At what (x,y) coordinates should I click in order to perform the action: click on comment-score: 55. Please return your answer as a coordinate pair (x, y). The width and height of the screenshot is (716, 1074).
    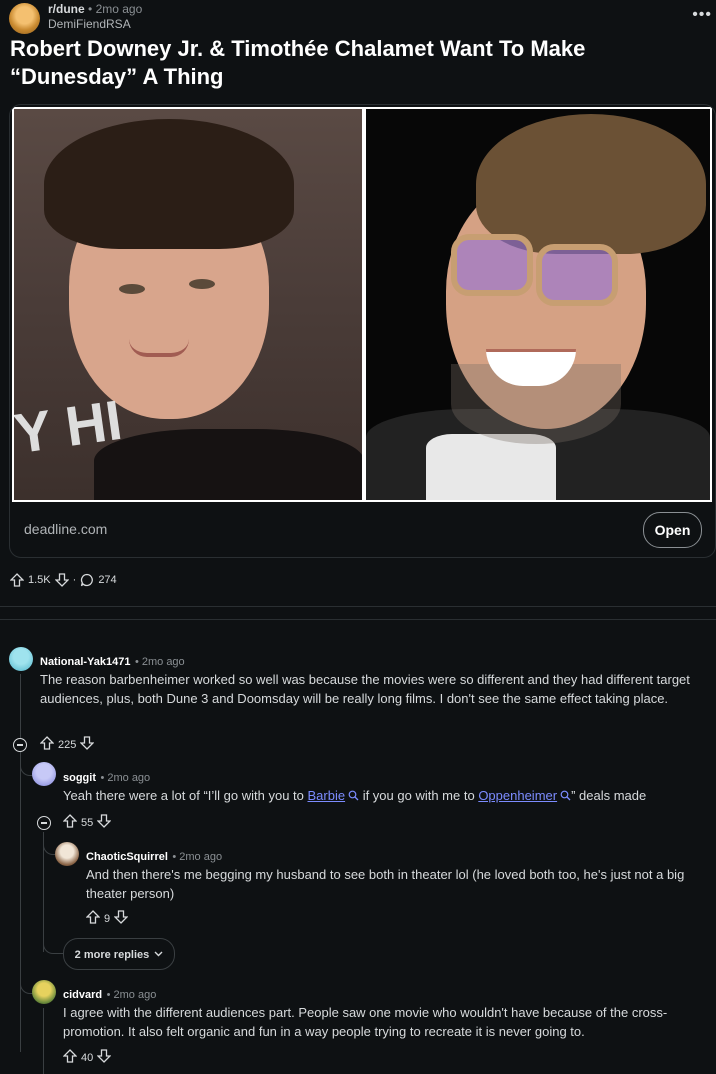
    Looking at the image, I should click on (87, 822).